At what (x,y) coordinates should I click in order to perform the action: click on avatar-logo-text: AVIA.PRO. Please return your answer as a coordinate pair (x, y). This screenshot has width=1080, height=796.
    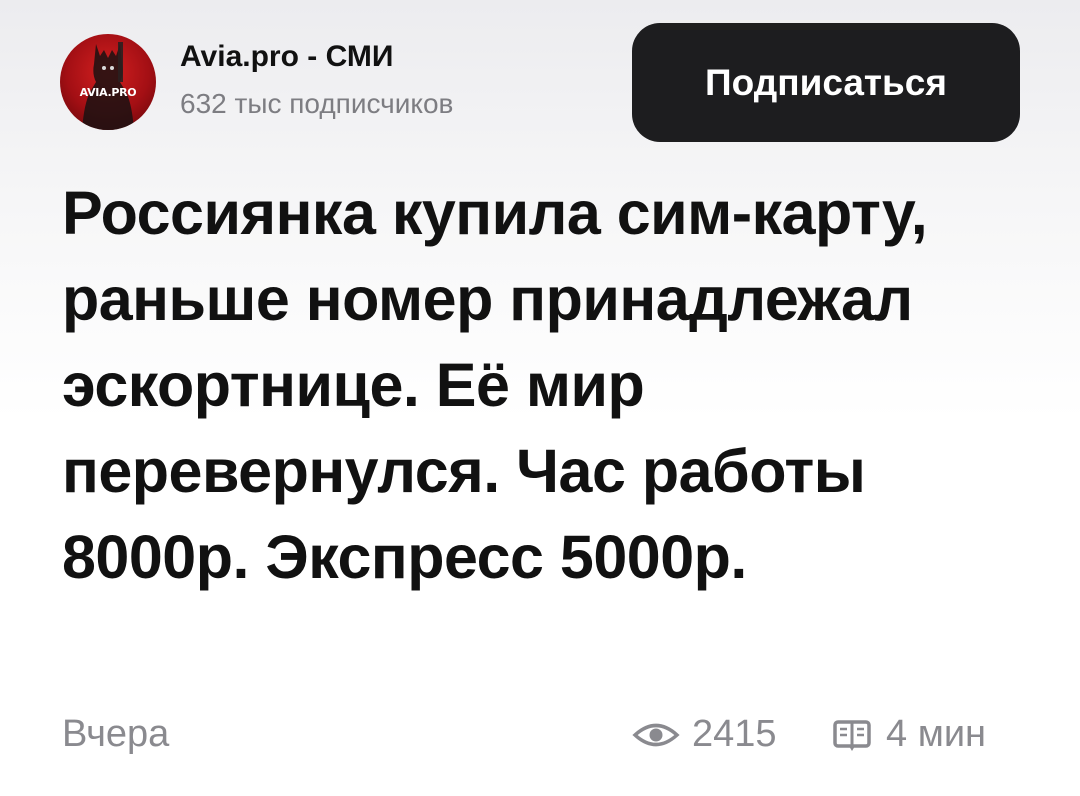
    Looking at the image, I should click on (108, 92).